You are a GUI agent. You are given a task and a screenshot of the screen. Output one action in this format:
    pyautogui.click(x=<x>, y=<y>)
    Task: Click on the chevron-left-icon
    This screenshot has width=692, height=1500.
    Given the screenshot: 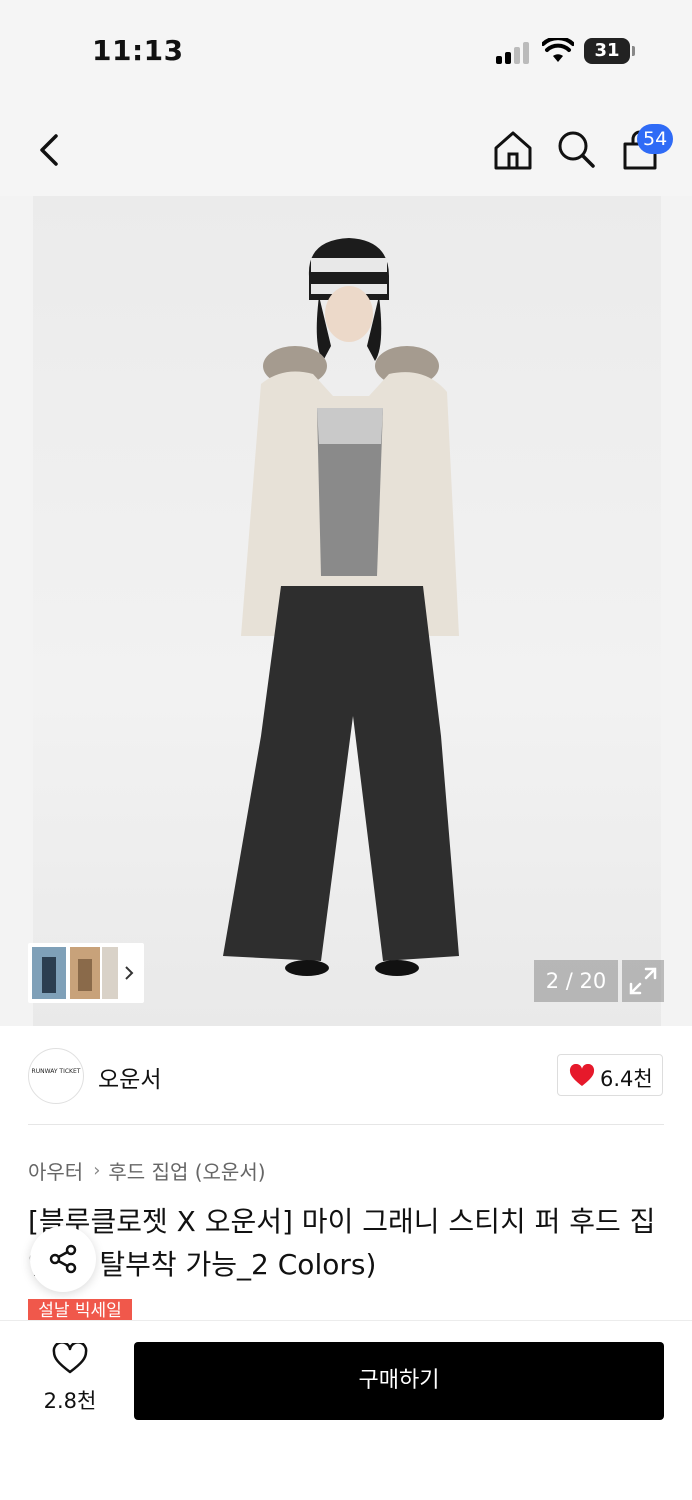 What is the action you would take?
    pyautogui.click(x=49, y=150)
    